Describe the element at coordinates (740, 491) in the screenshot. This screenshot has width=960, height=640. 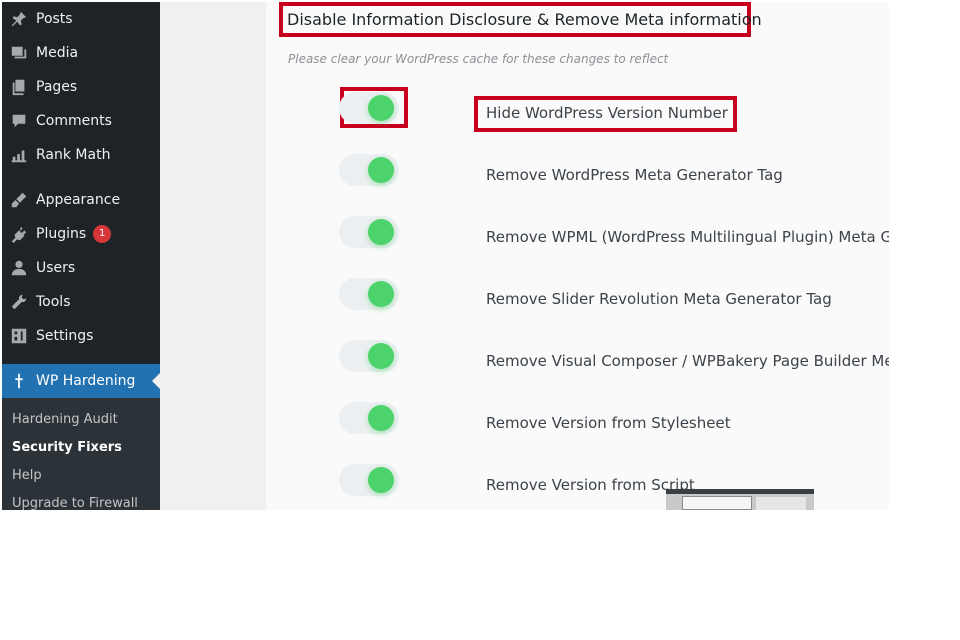
I see `thumbnail-titlebar` at that location.